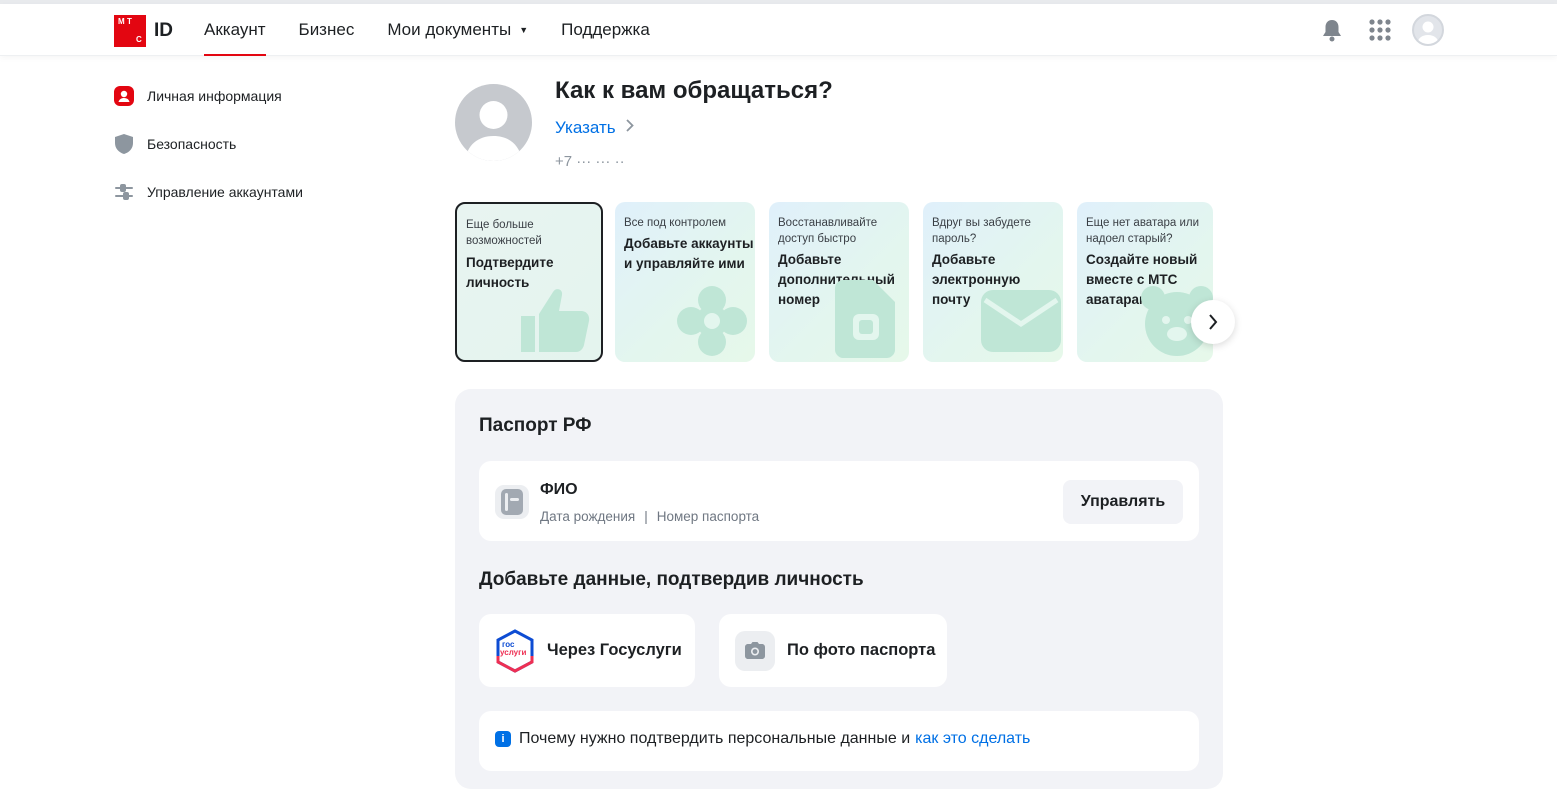 This screenshot has width=1557, height=789. What do you see at coordinates (1123, 502) in the screenshot?
I see `manage-button: Управлять` at bounding box center [1123, 502].